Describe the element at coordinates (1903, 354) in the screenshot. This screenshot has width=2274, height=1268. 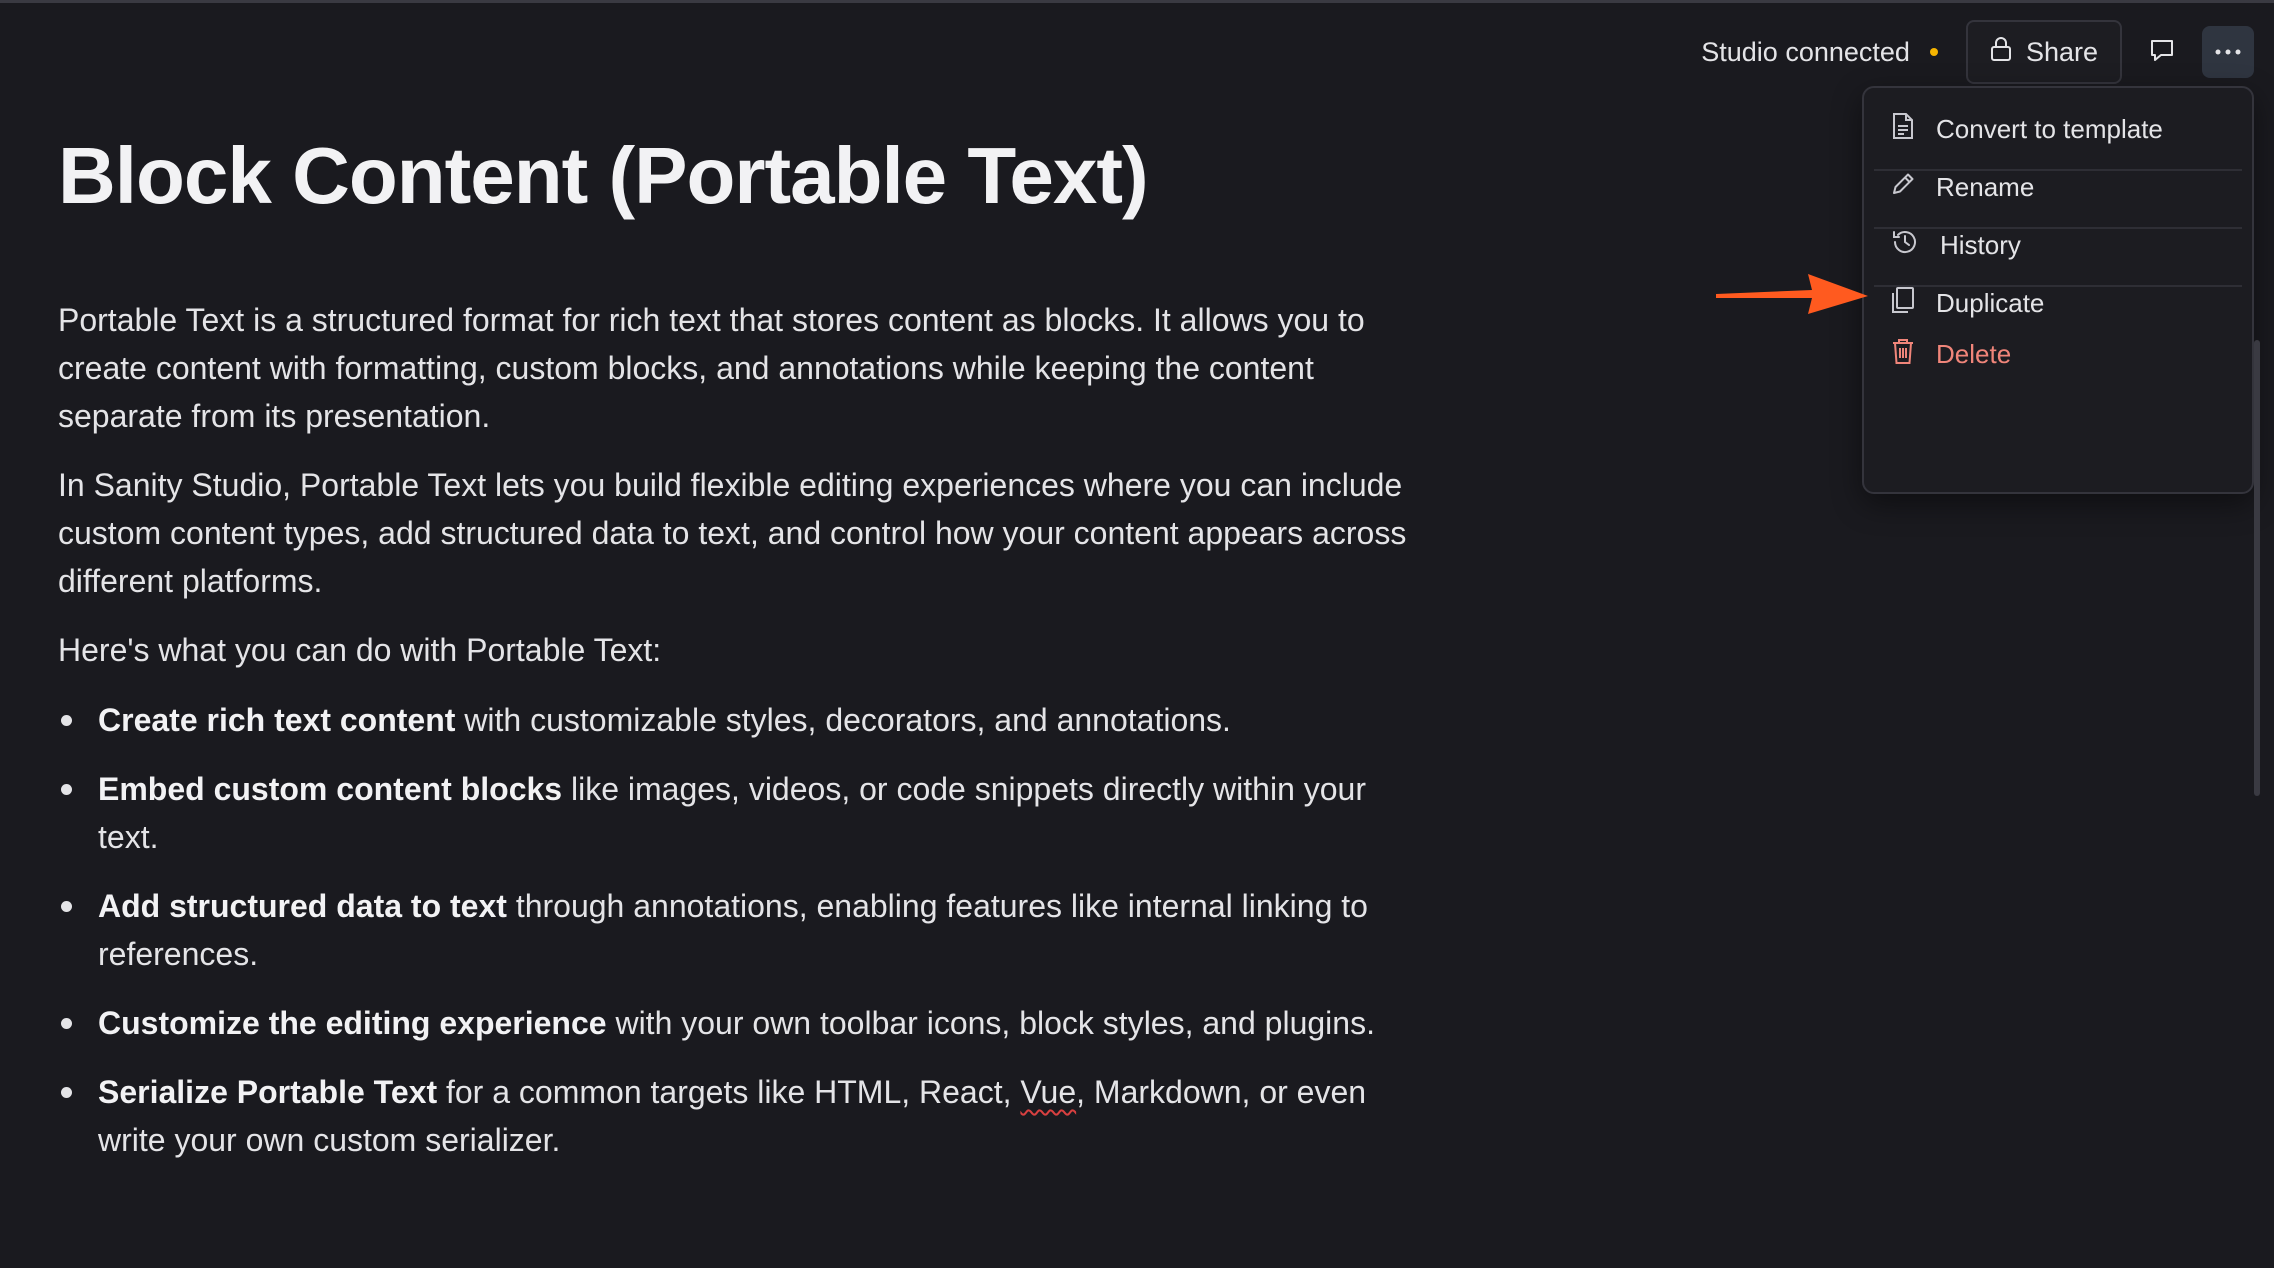
I see `trash-icon` at that location.